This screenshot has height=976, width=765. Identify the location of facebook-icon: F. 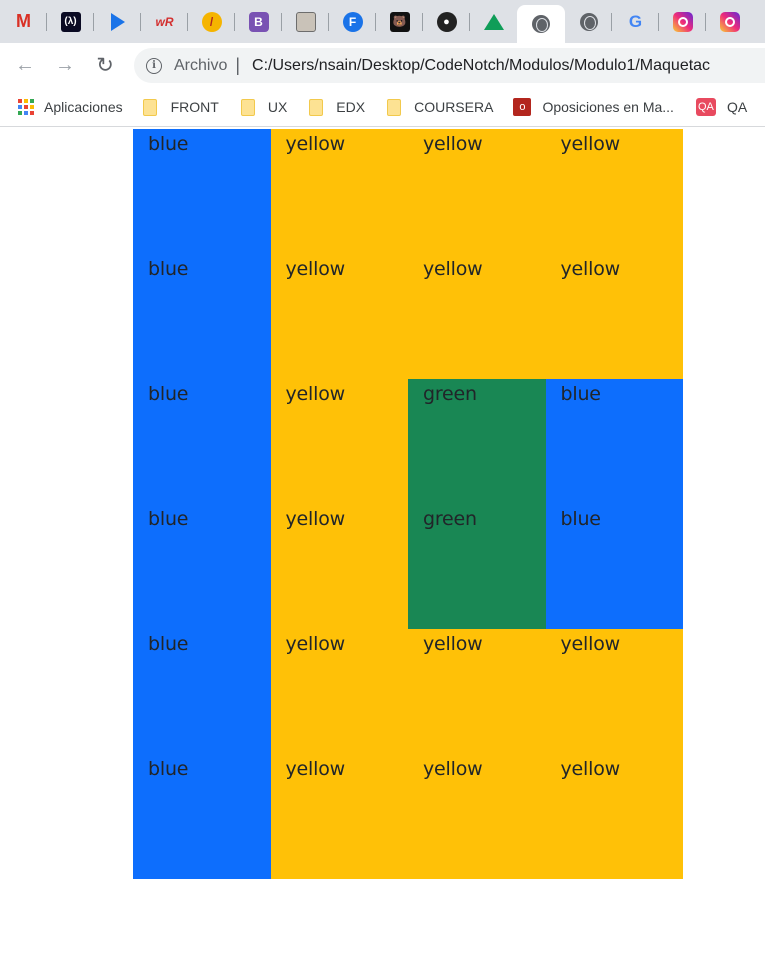
(352, 21).